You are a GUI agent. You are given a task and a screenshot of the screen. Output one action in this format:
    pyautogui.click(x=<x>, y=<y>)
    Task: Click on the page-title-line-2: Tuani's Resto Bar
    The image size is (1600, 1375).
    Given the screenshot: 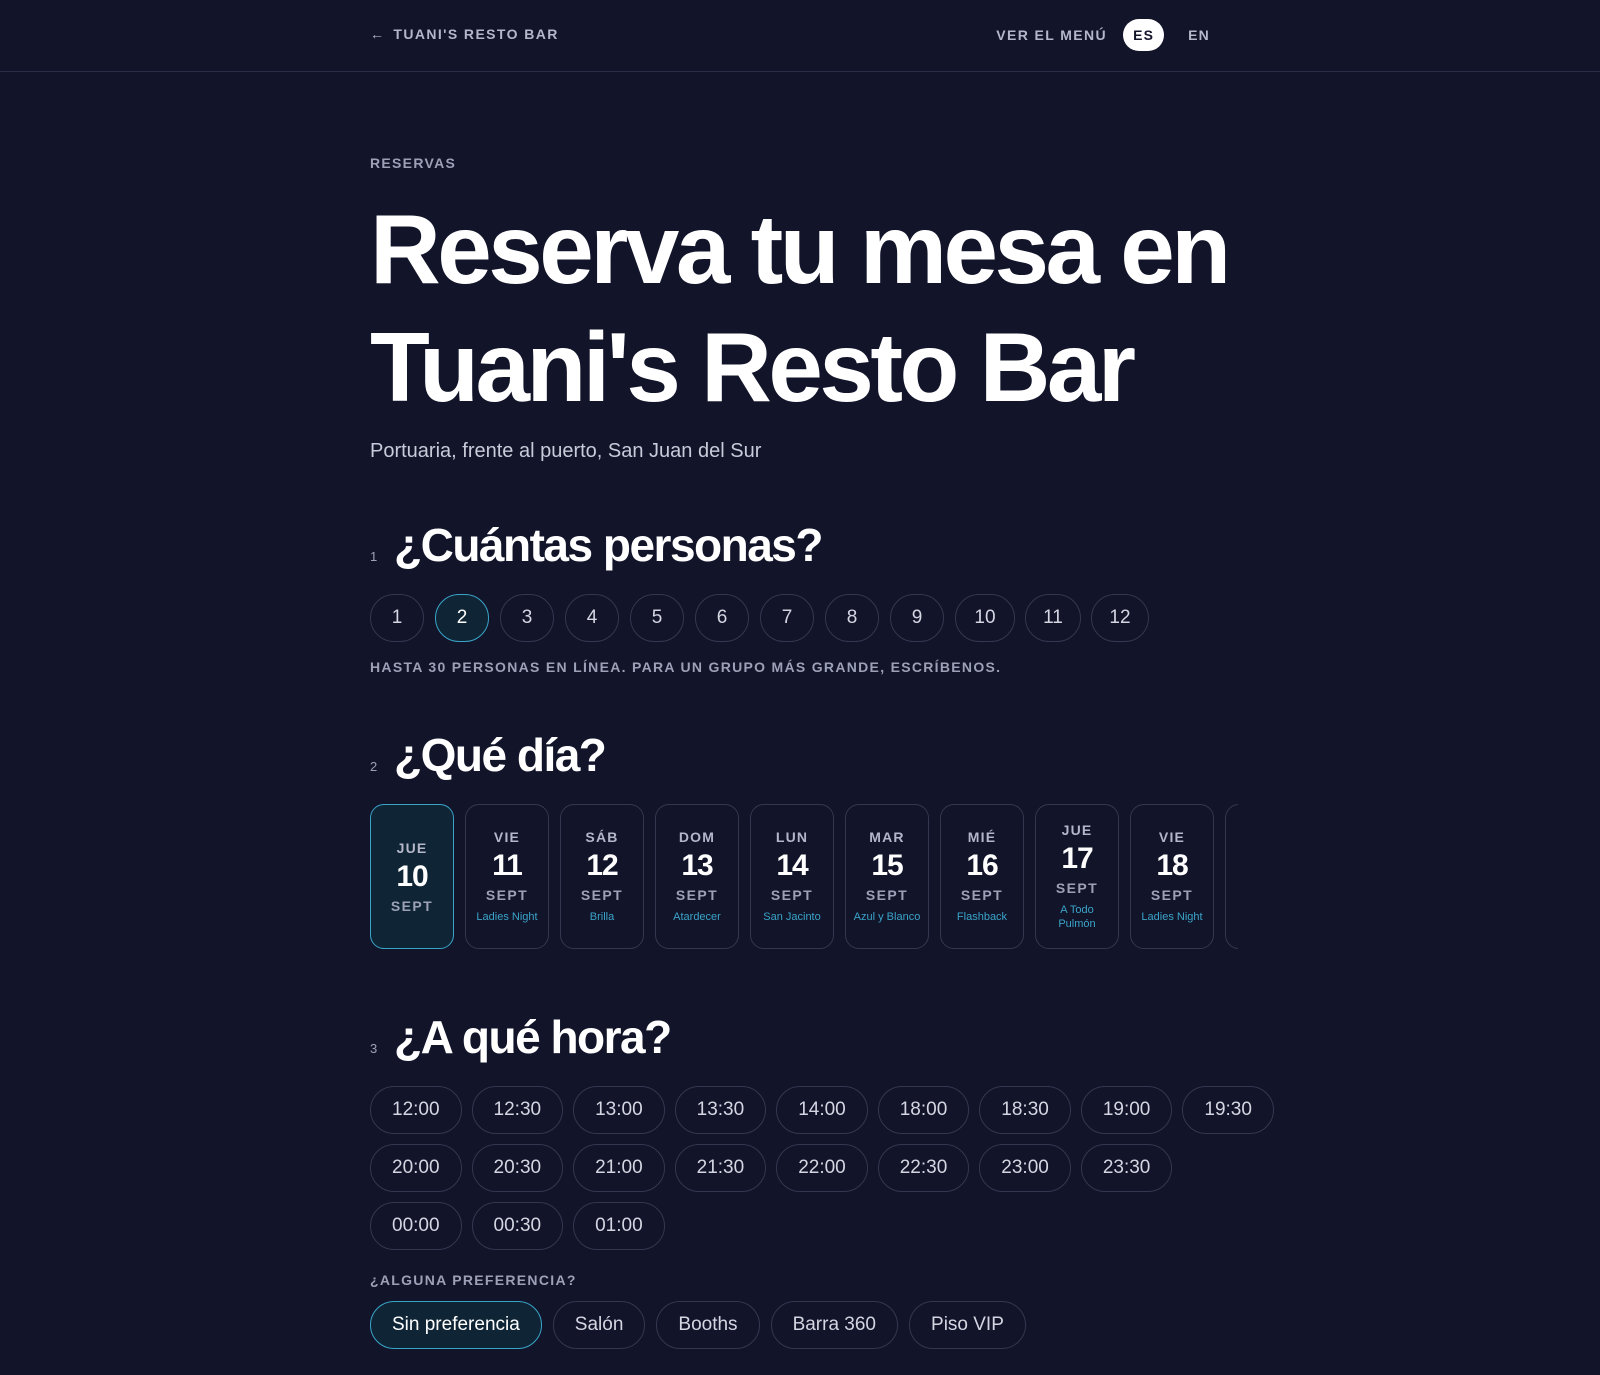 What is the action you would take?
    pyautogui.click(x=753, y=367)
    